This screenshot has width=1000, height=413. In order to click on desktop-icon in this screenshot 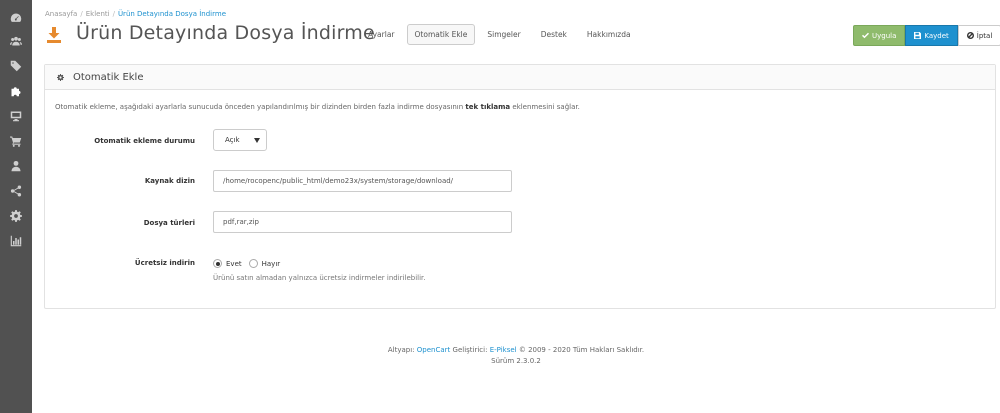, I will do `click(16, 116)`.